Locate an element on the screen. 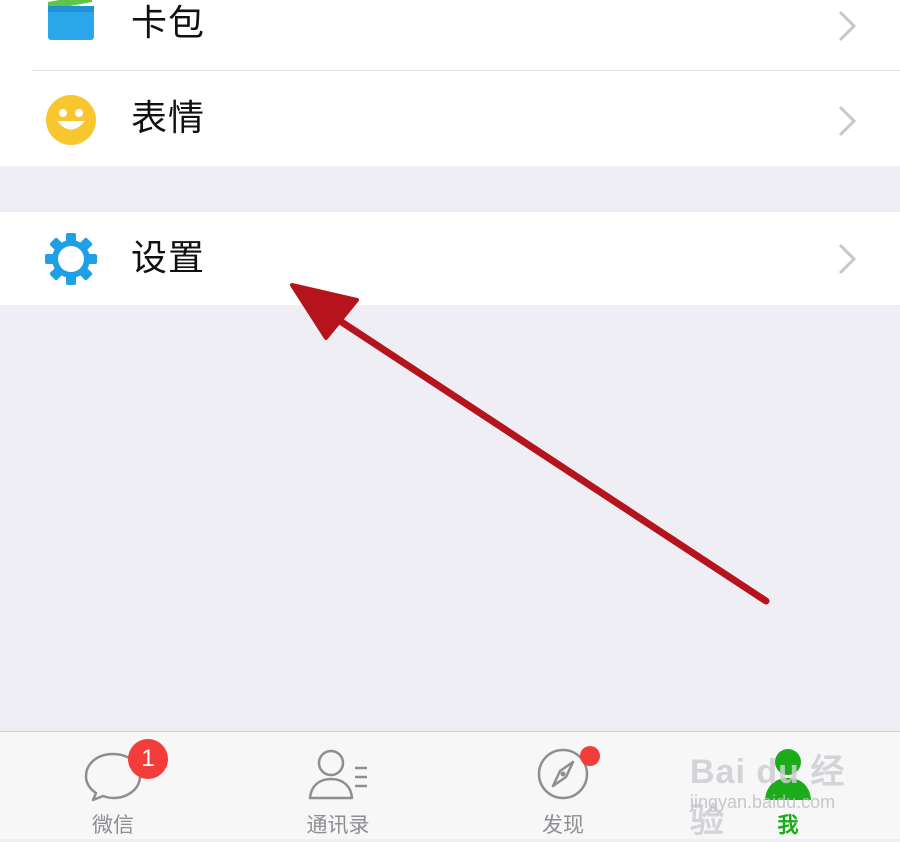 The image size is (900, 842). tab-label: 发现 is located at coordinates (563, 825).